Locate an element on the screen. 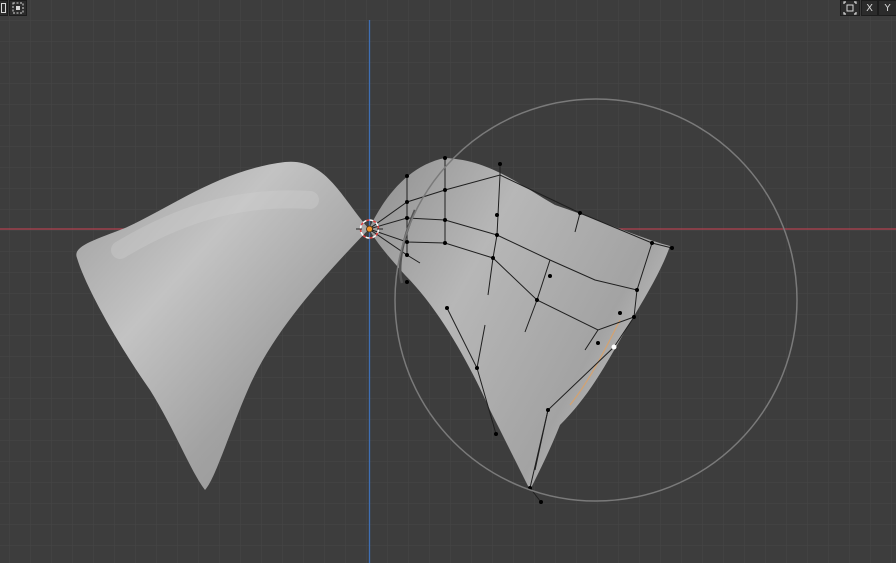  gizmo-toggle-button is located at coordinates (850, 8).